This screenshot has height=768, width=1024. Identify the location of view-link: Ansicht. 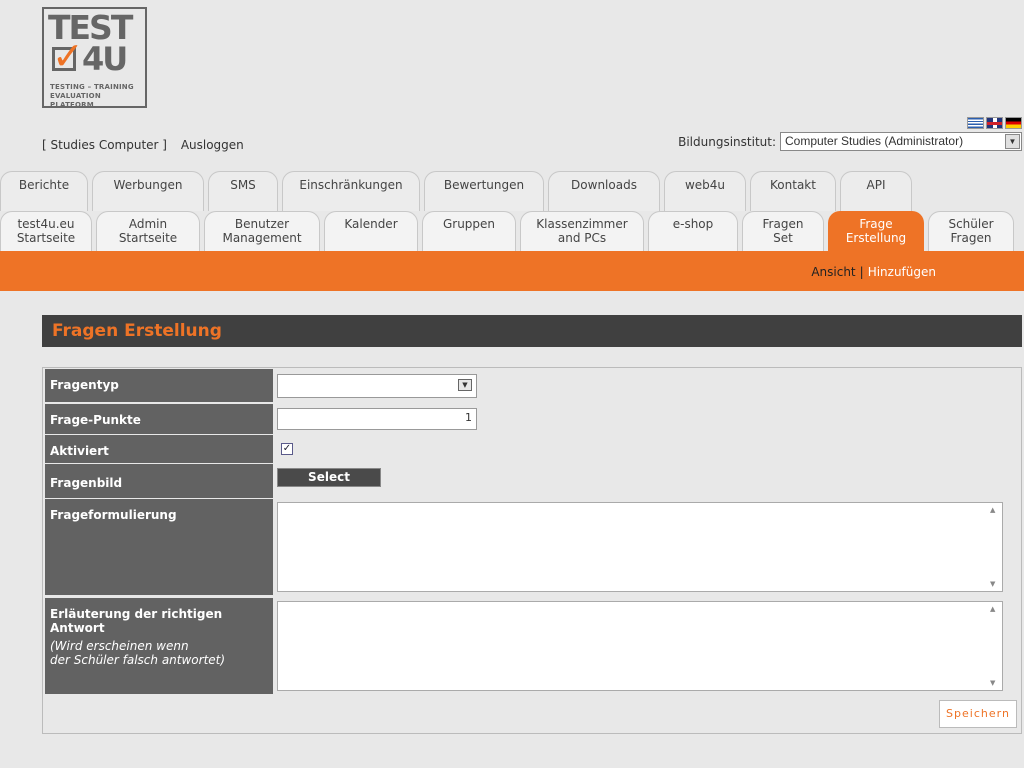
(833, 272).